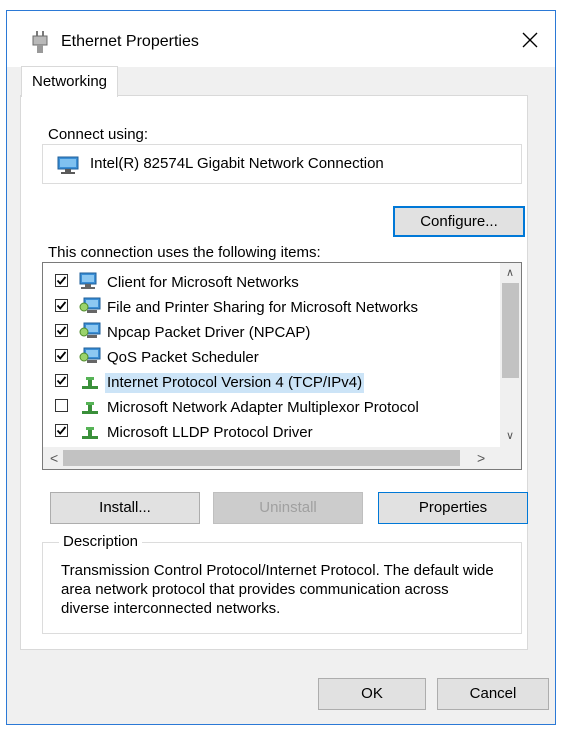  I want to click on title-bar: Ethernet Properties, so click(281, 39).